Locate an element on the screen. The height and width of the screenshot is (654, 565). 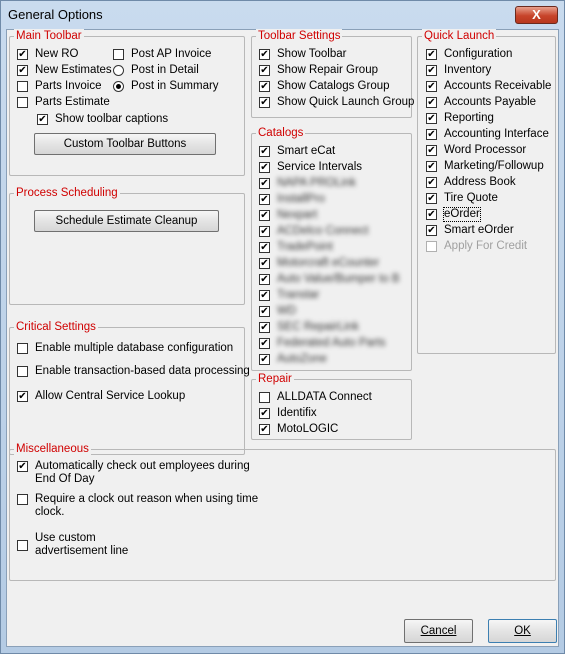
parts-estimate-checkbox: Parts Estimate is located at coordinates (63, 102).